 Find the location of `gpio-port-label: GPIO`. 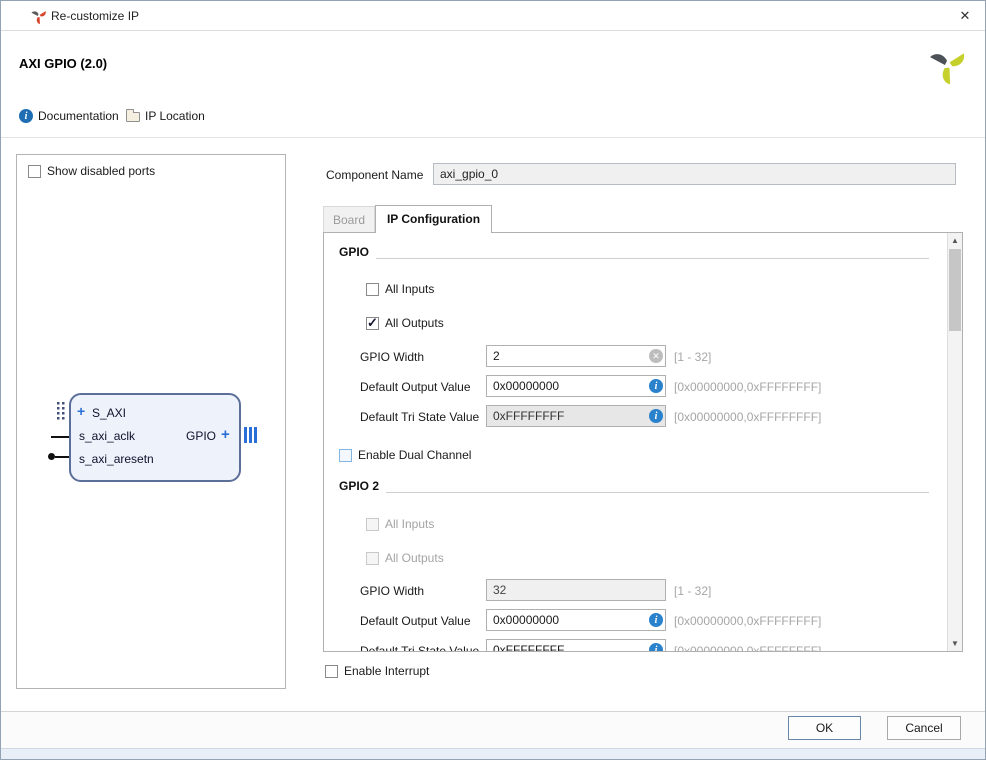

gpio-port-label: GPIO is located at coordinates (201, 436).